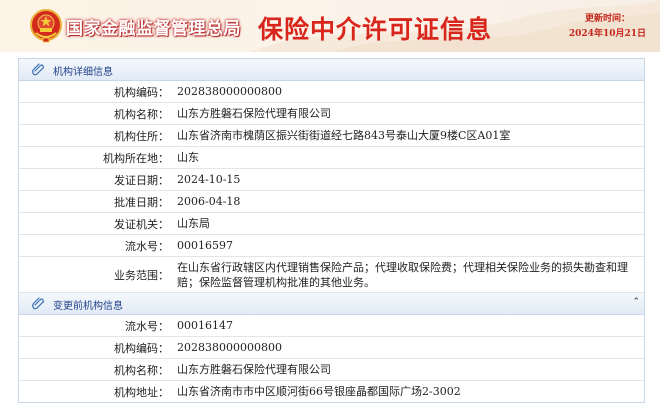 Image resolution: width=660 pixels, height=404 pixels. I want to click on double-chevron-up-icon: ⌃, so click(636, 302).